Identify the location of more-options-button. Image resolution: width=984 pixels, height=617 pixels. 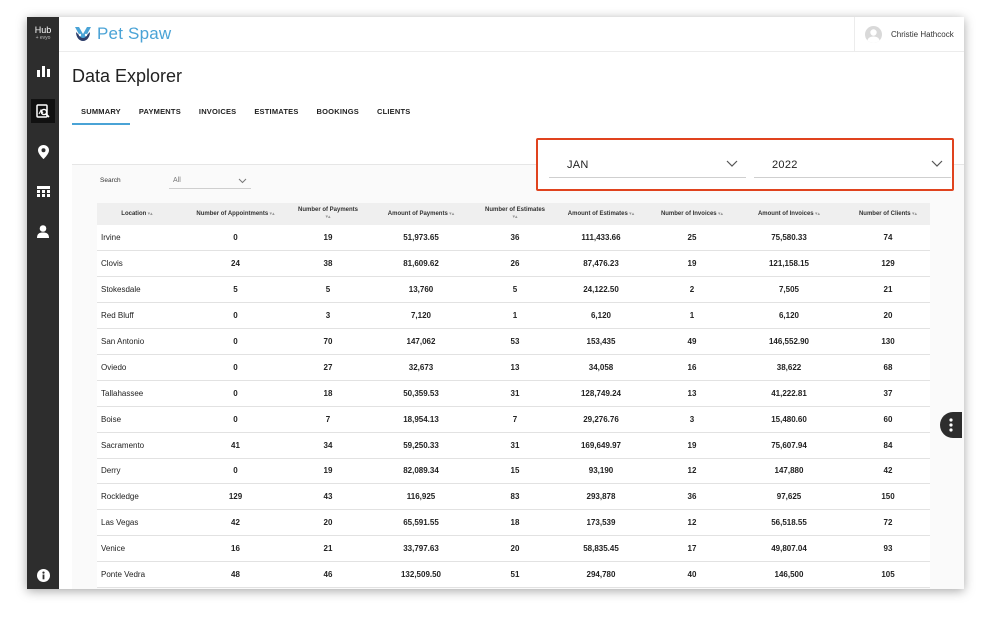
(951, 425).